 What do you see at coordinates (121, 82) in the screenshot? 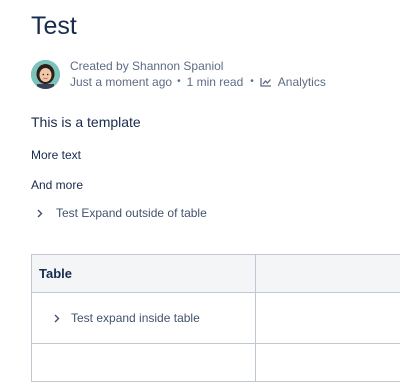
I see `last-modified: Just a moment ago` at bounding box center [121, 82].